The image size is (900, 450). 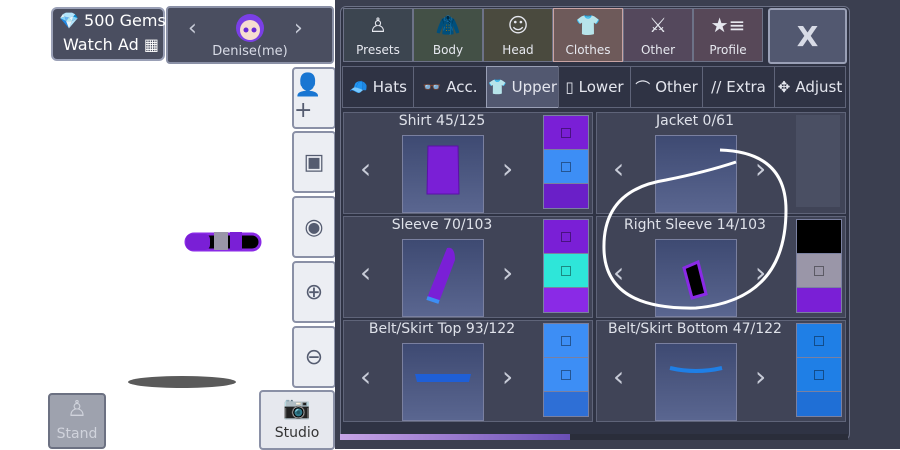 I want to click on tab-other: ⚔ Other, so click(x=658, y=35).